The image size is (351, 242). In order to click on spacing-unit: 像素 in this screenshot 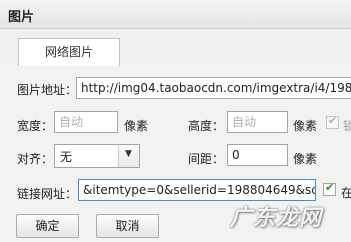, I will do `click(305, 159)`.